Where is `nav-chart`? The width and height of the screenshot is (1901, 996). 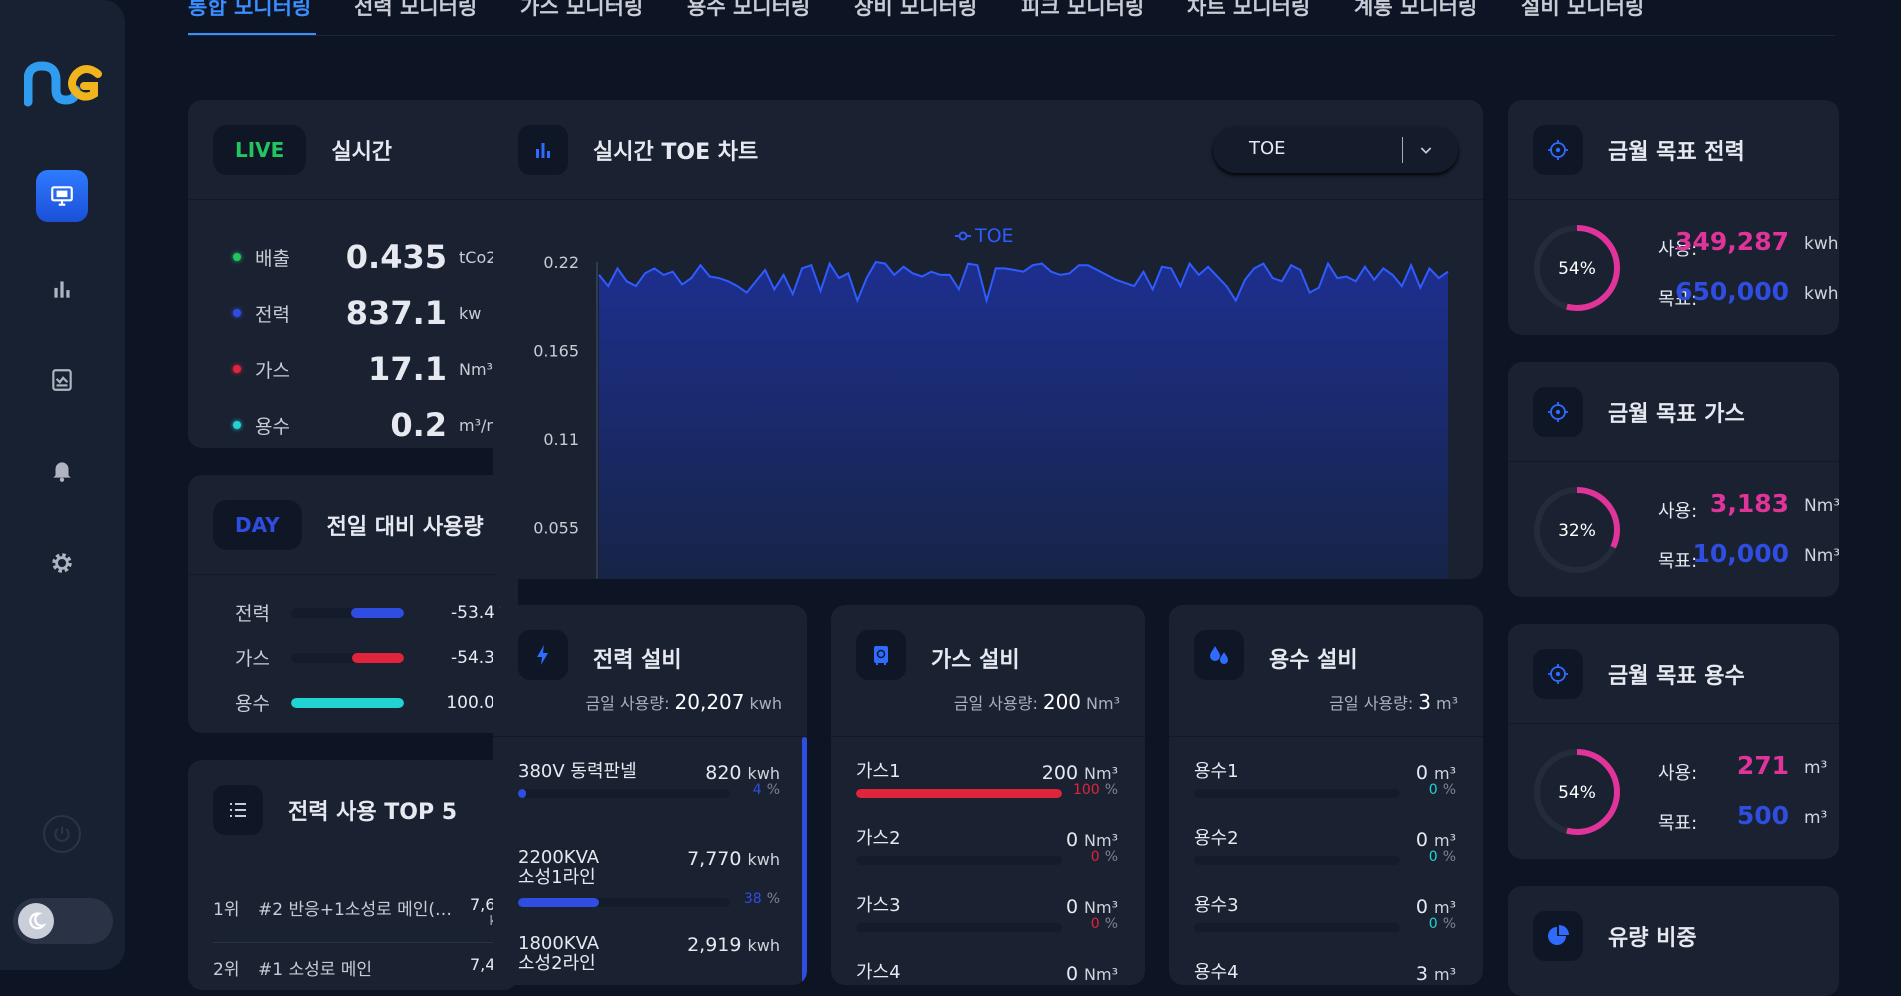
nav-chart is located at coordinates (62, 289).